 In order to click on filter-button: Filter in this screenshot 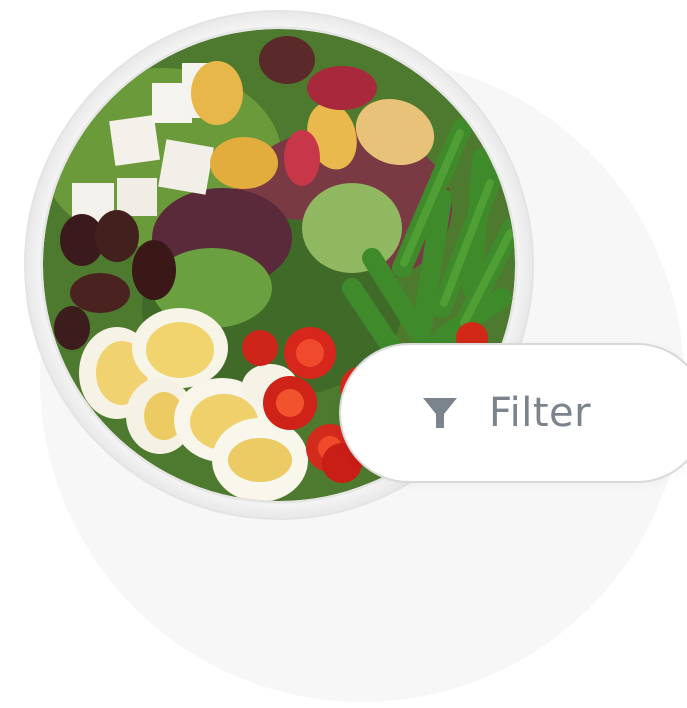, I will do `click(513, 413)`.